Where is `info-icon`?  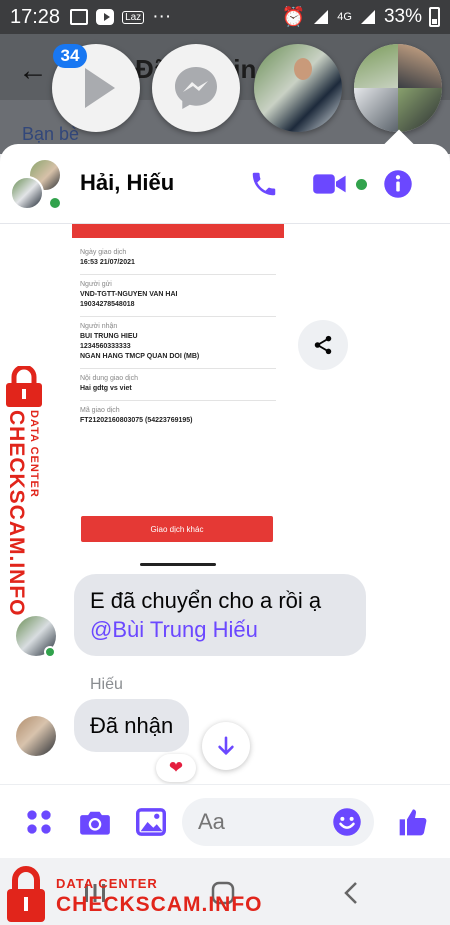
info-icon is located at coordinates (398, 184).